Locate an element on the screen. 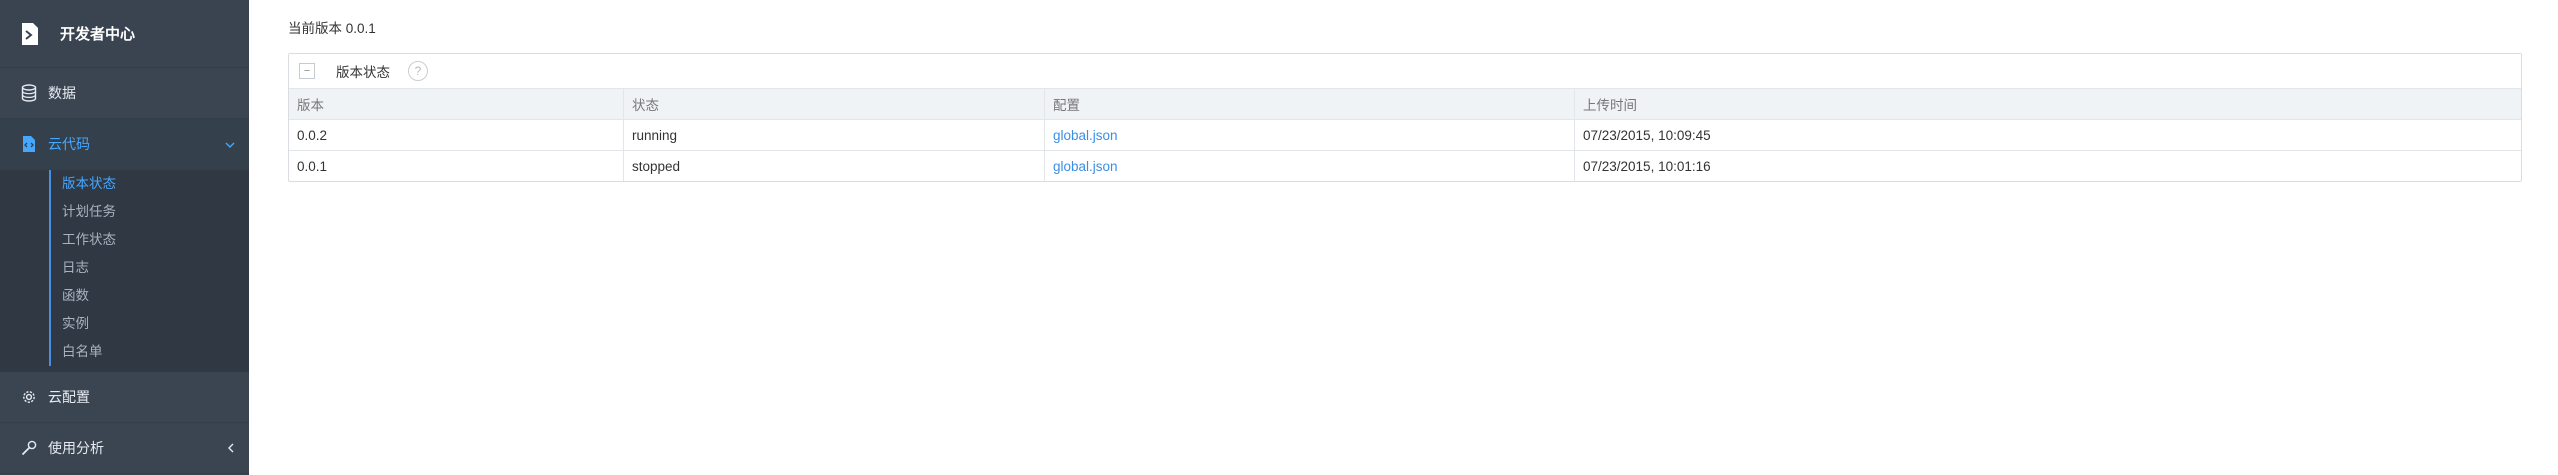 The height and width of the screenshot is (475, 2558). gear-icon is located at coordinates (29, 397).